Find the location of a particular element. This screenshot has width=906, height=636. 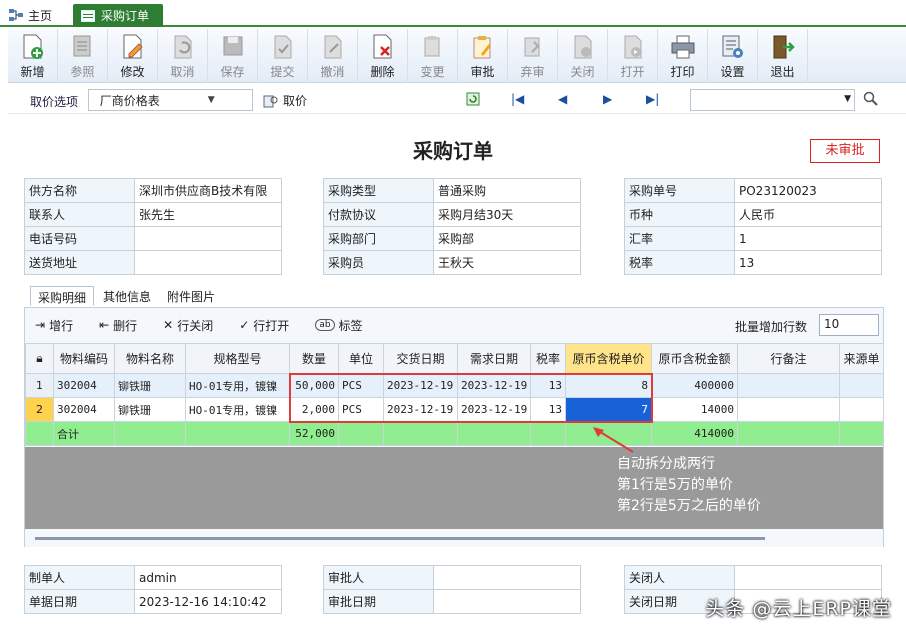

closer-field-value is located at coordinates (808, 577).